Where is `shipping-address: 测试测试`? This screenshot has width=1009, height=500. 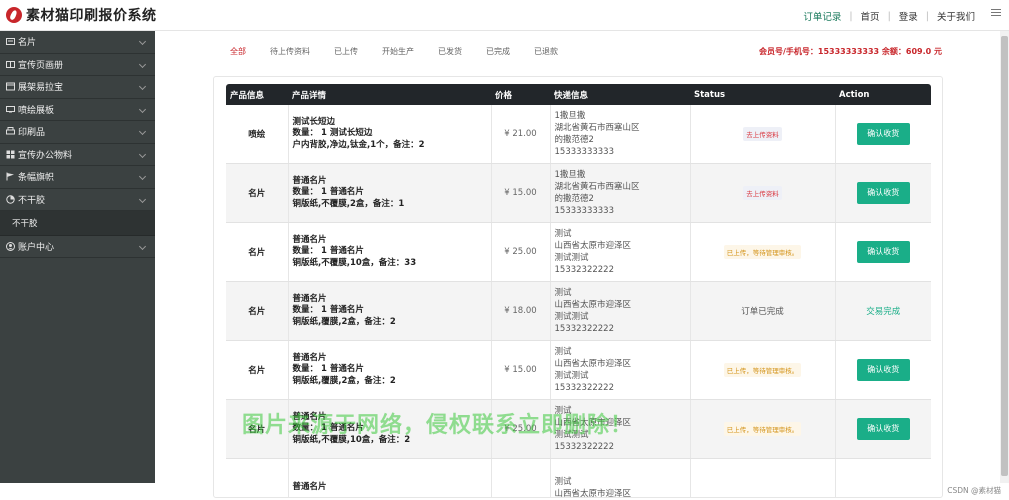 shipping-address: 测试测试 is located at coordinates (571, 317).